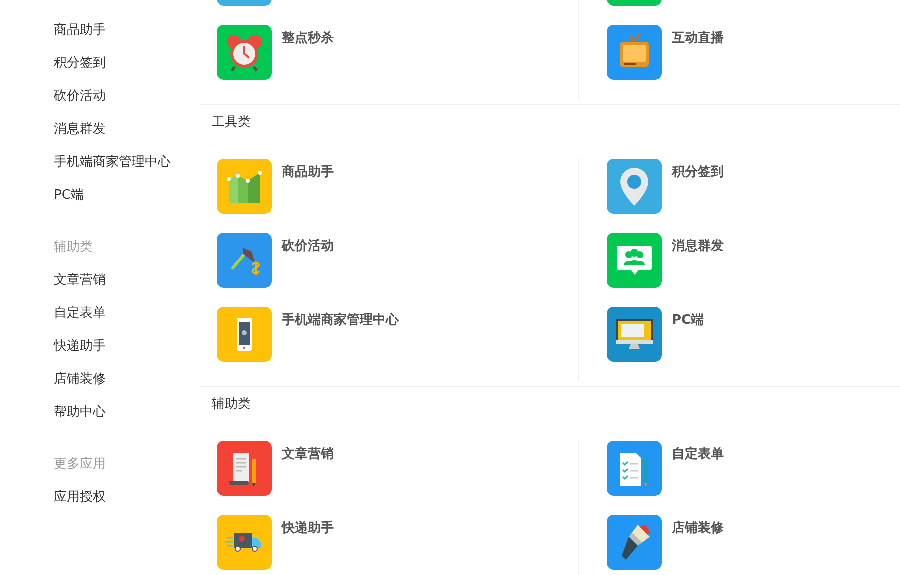 The width and height of the screenshot is (900, 575). I want to click on sidebar-item: 文章营销, so click(100, 280).